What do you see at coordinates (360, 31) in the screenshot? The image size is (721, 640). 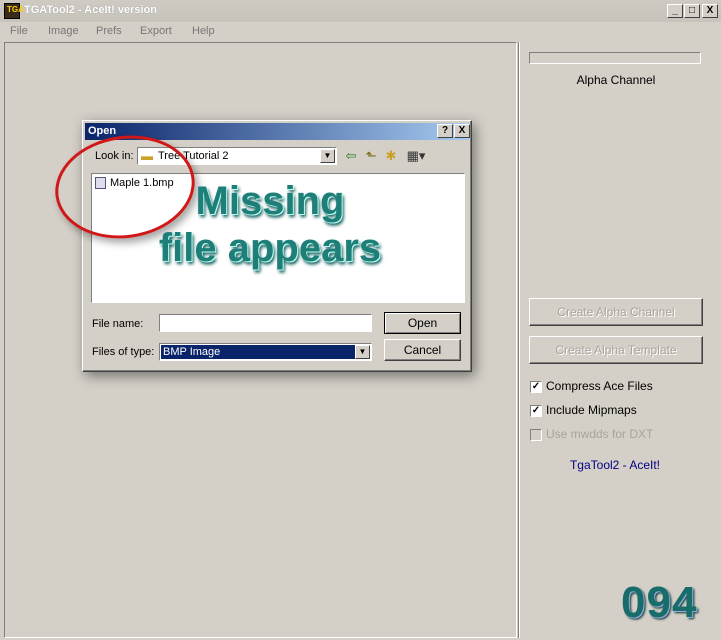 I see `menu-bar: File Image Prefs Export Help` at bounding box center [360, 31].